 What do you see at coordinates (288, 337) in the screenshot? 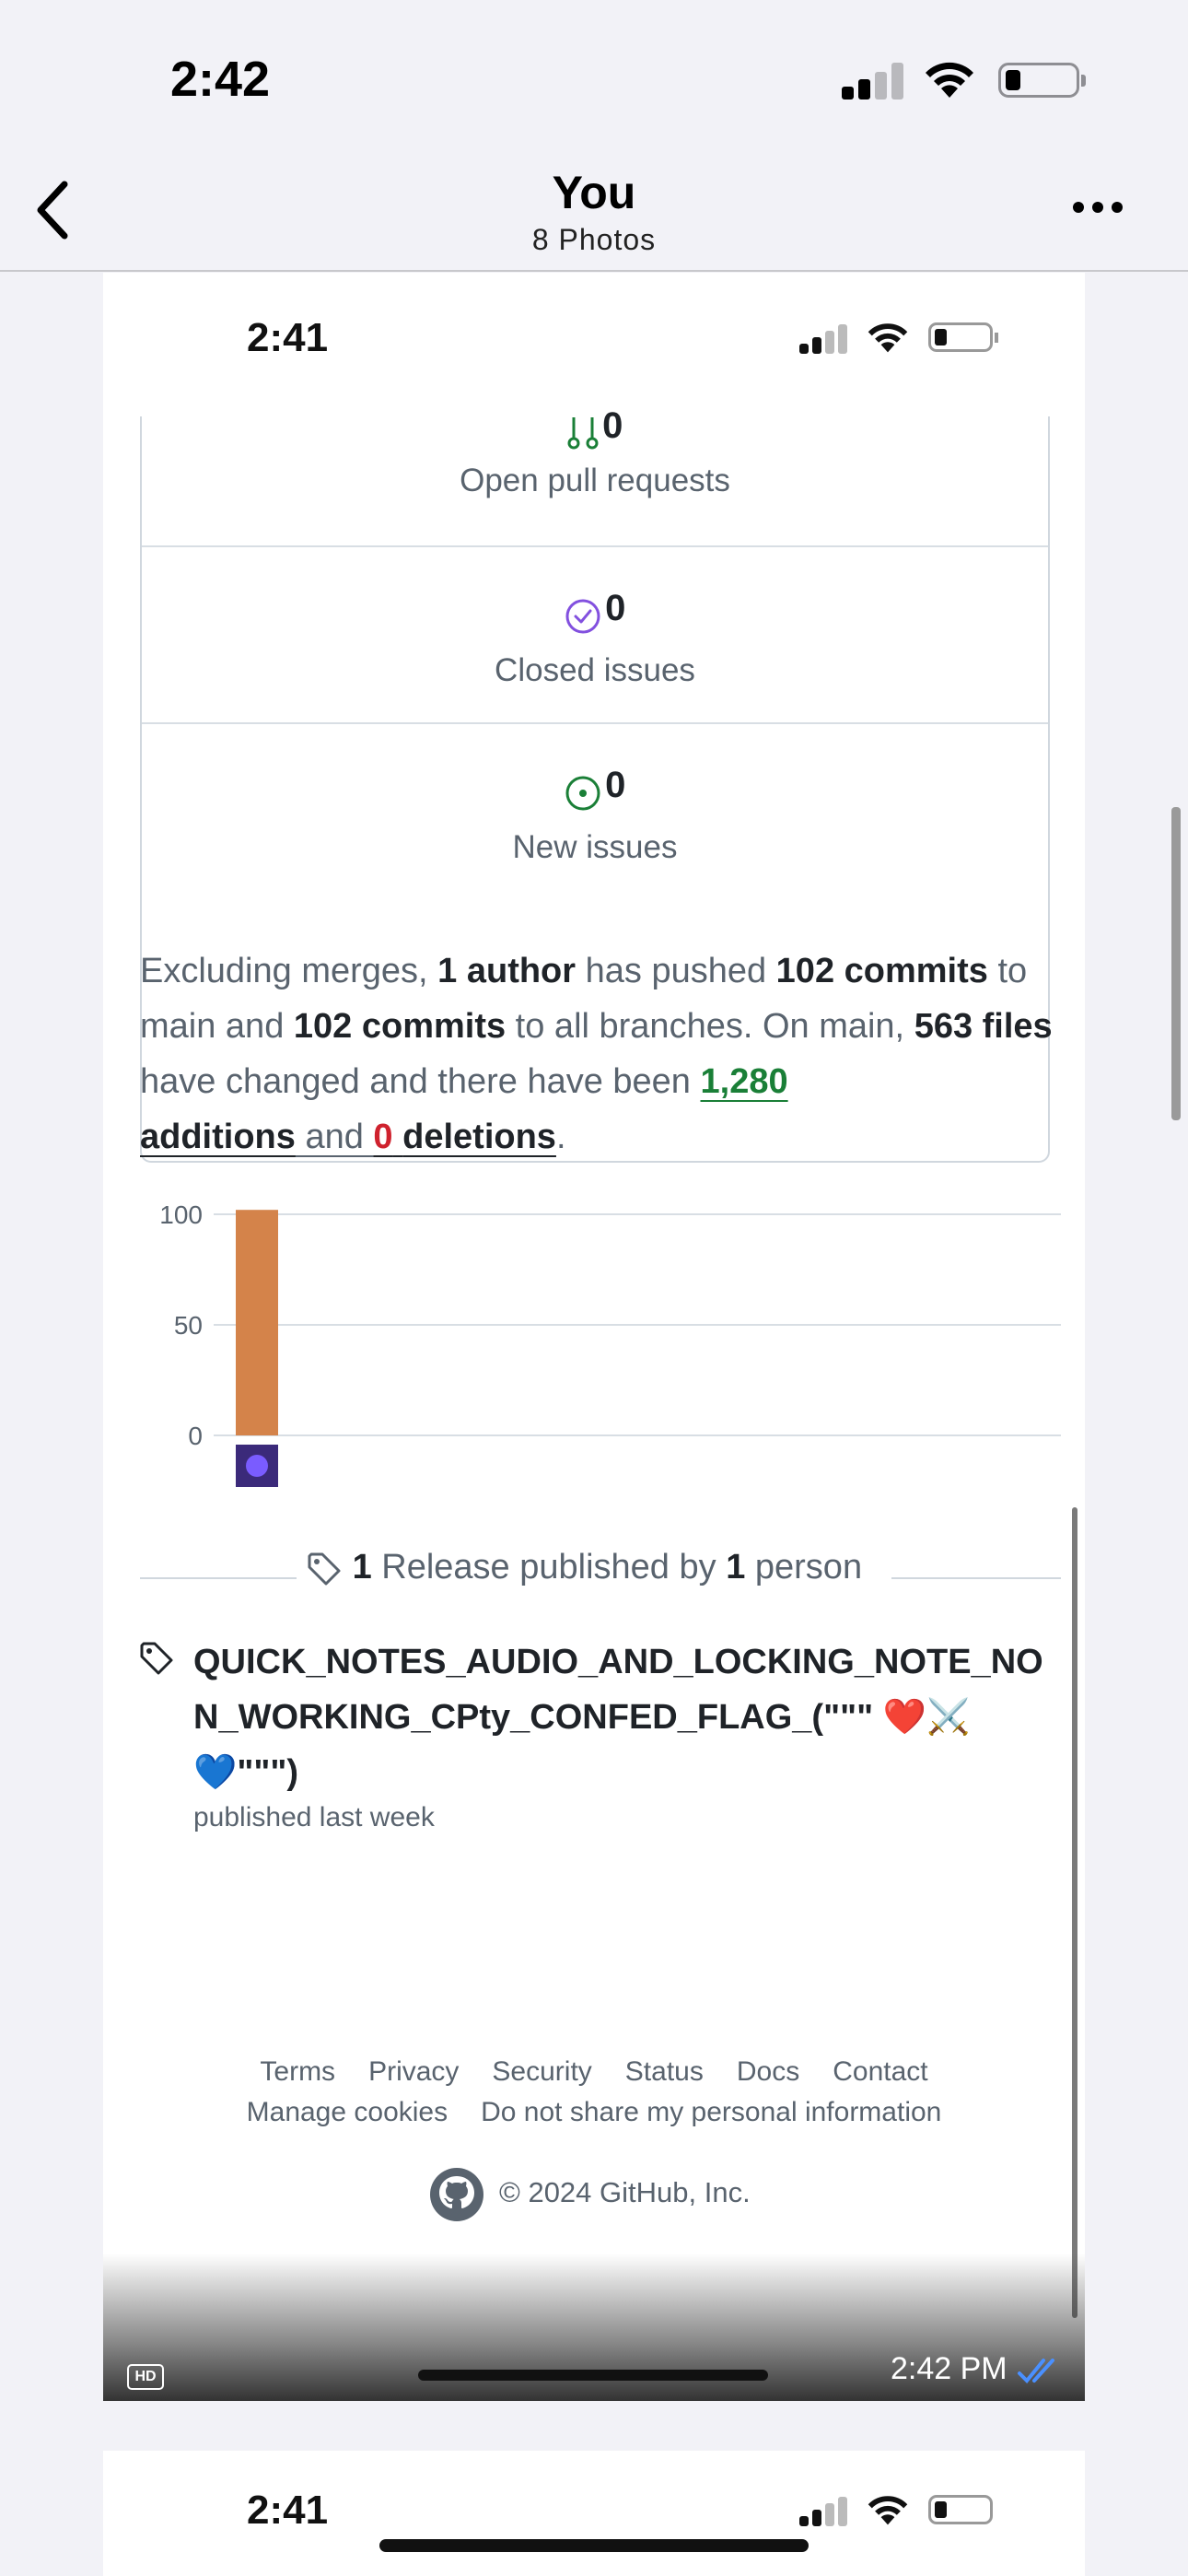
I see `photo-status-time: 2:41` at bounding box center [288, 337].